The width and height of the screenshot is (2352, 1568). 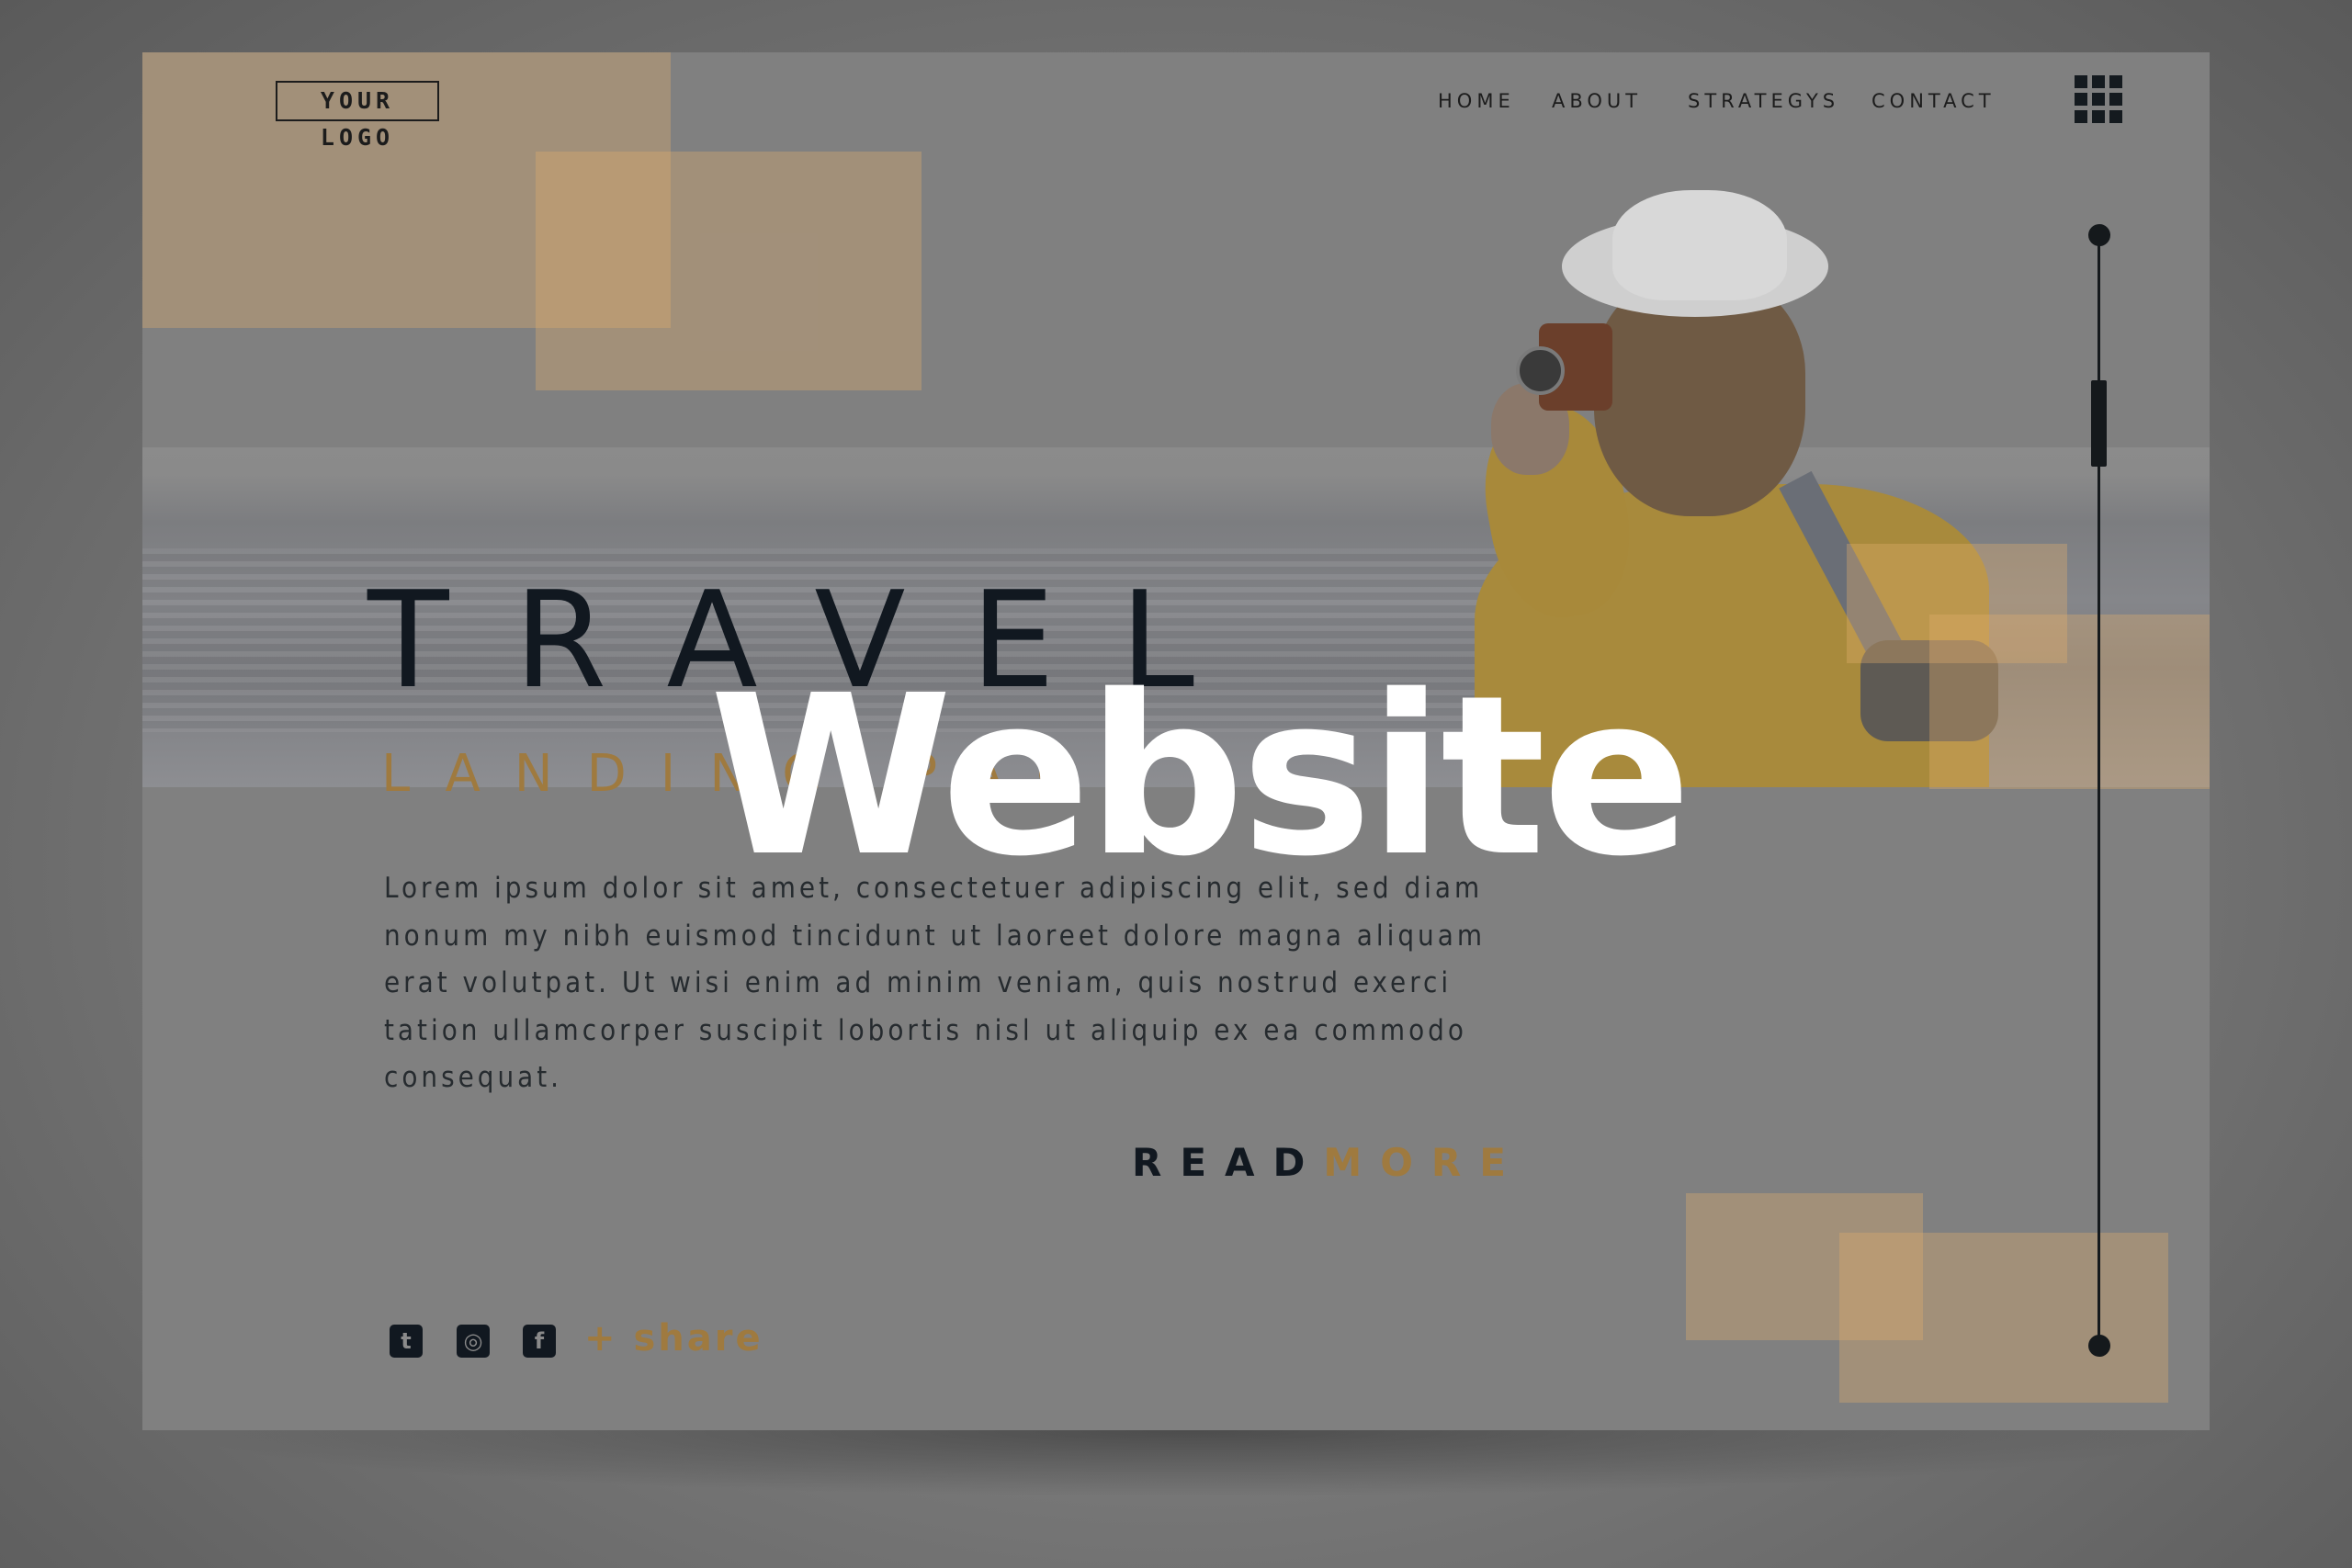 I want to click on nav-strategys: STRATEGYS, so click(x=1763, y=101).